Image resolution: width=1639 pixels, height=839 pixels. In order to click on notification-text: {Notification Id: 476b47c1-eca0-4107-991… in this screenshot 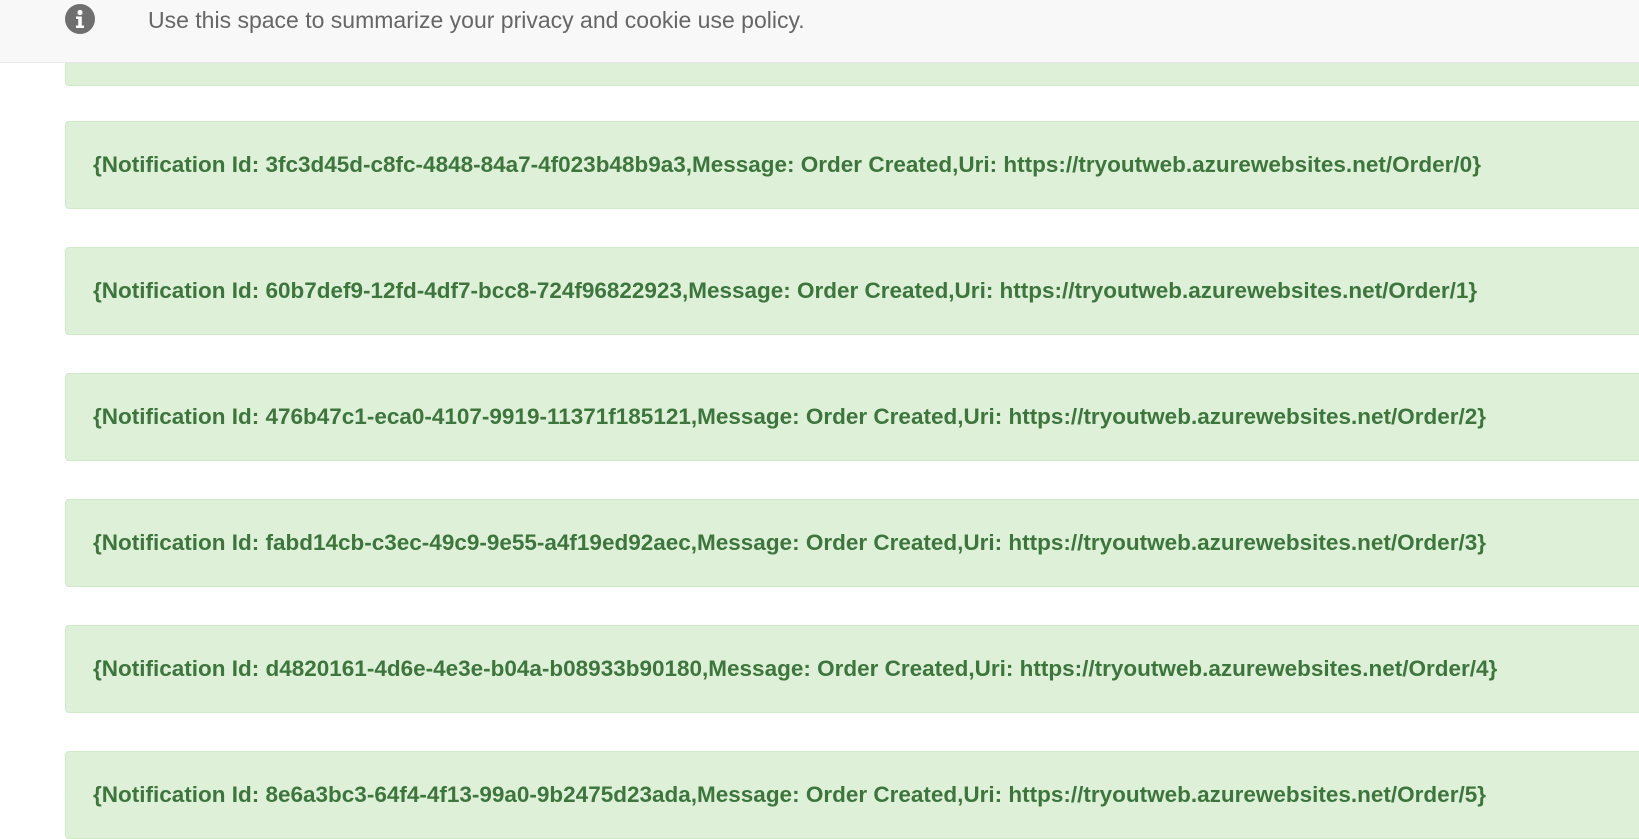, I will do `click(790, 416)`.